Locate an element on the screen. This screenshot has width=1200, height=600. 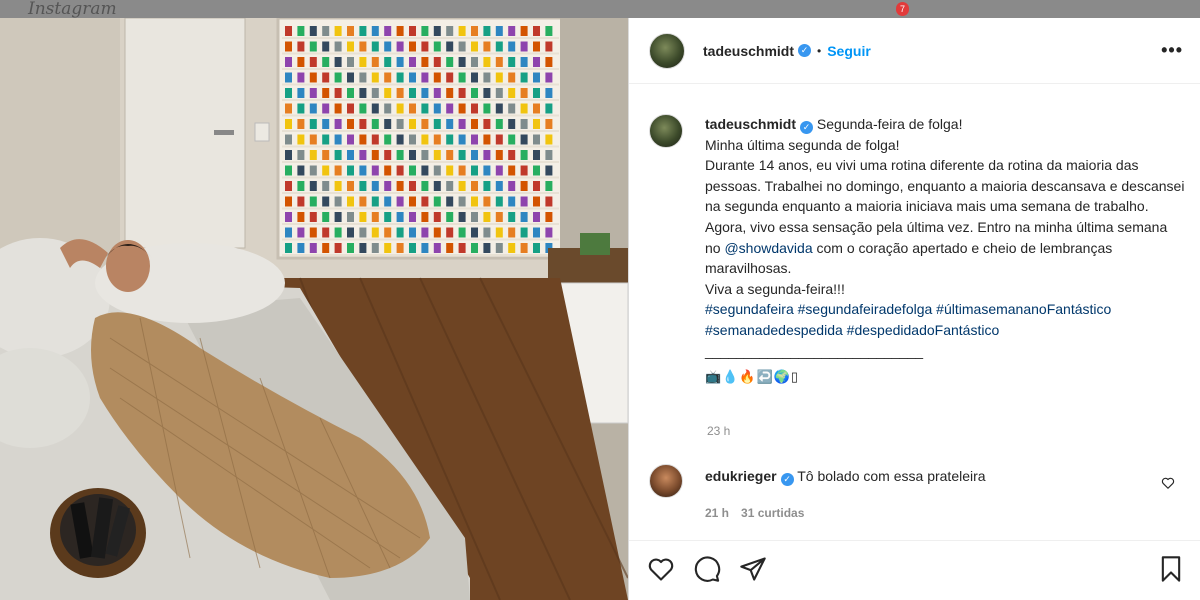
caption-author-avatar is located at coordinates (666, 131).